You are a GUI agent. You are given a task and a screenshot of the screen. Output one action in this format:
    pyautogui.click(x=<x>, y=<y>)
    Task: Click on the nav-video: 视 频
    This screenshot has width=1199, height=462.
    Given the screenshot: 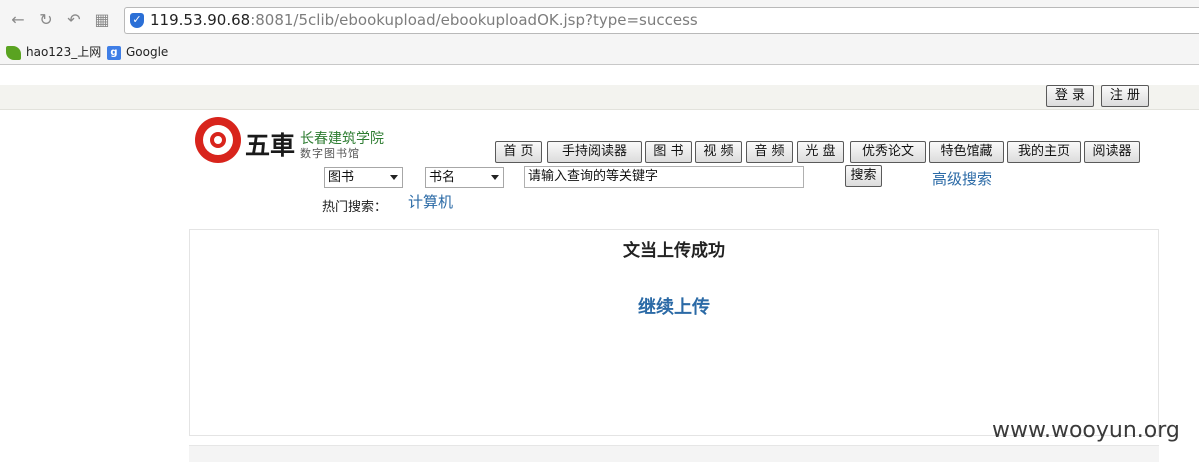 What is the action you would take?
    pyautogui.click(x=718, y=152)
    